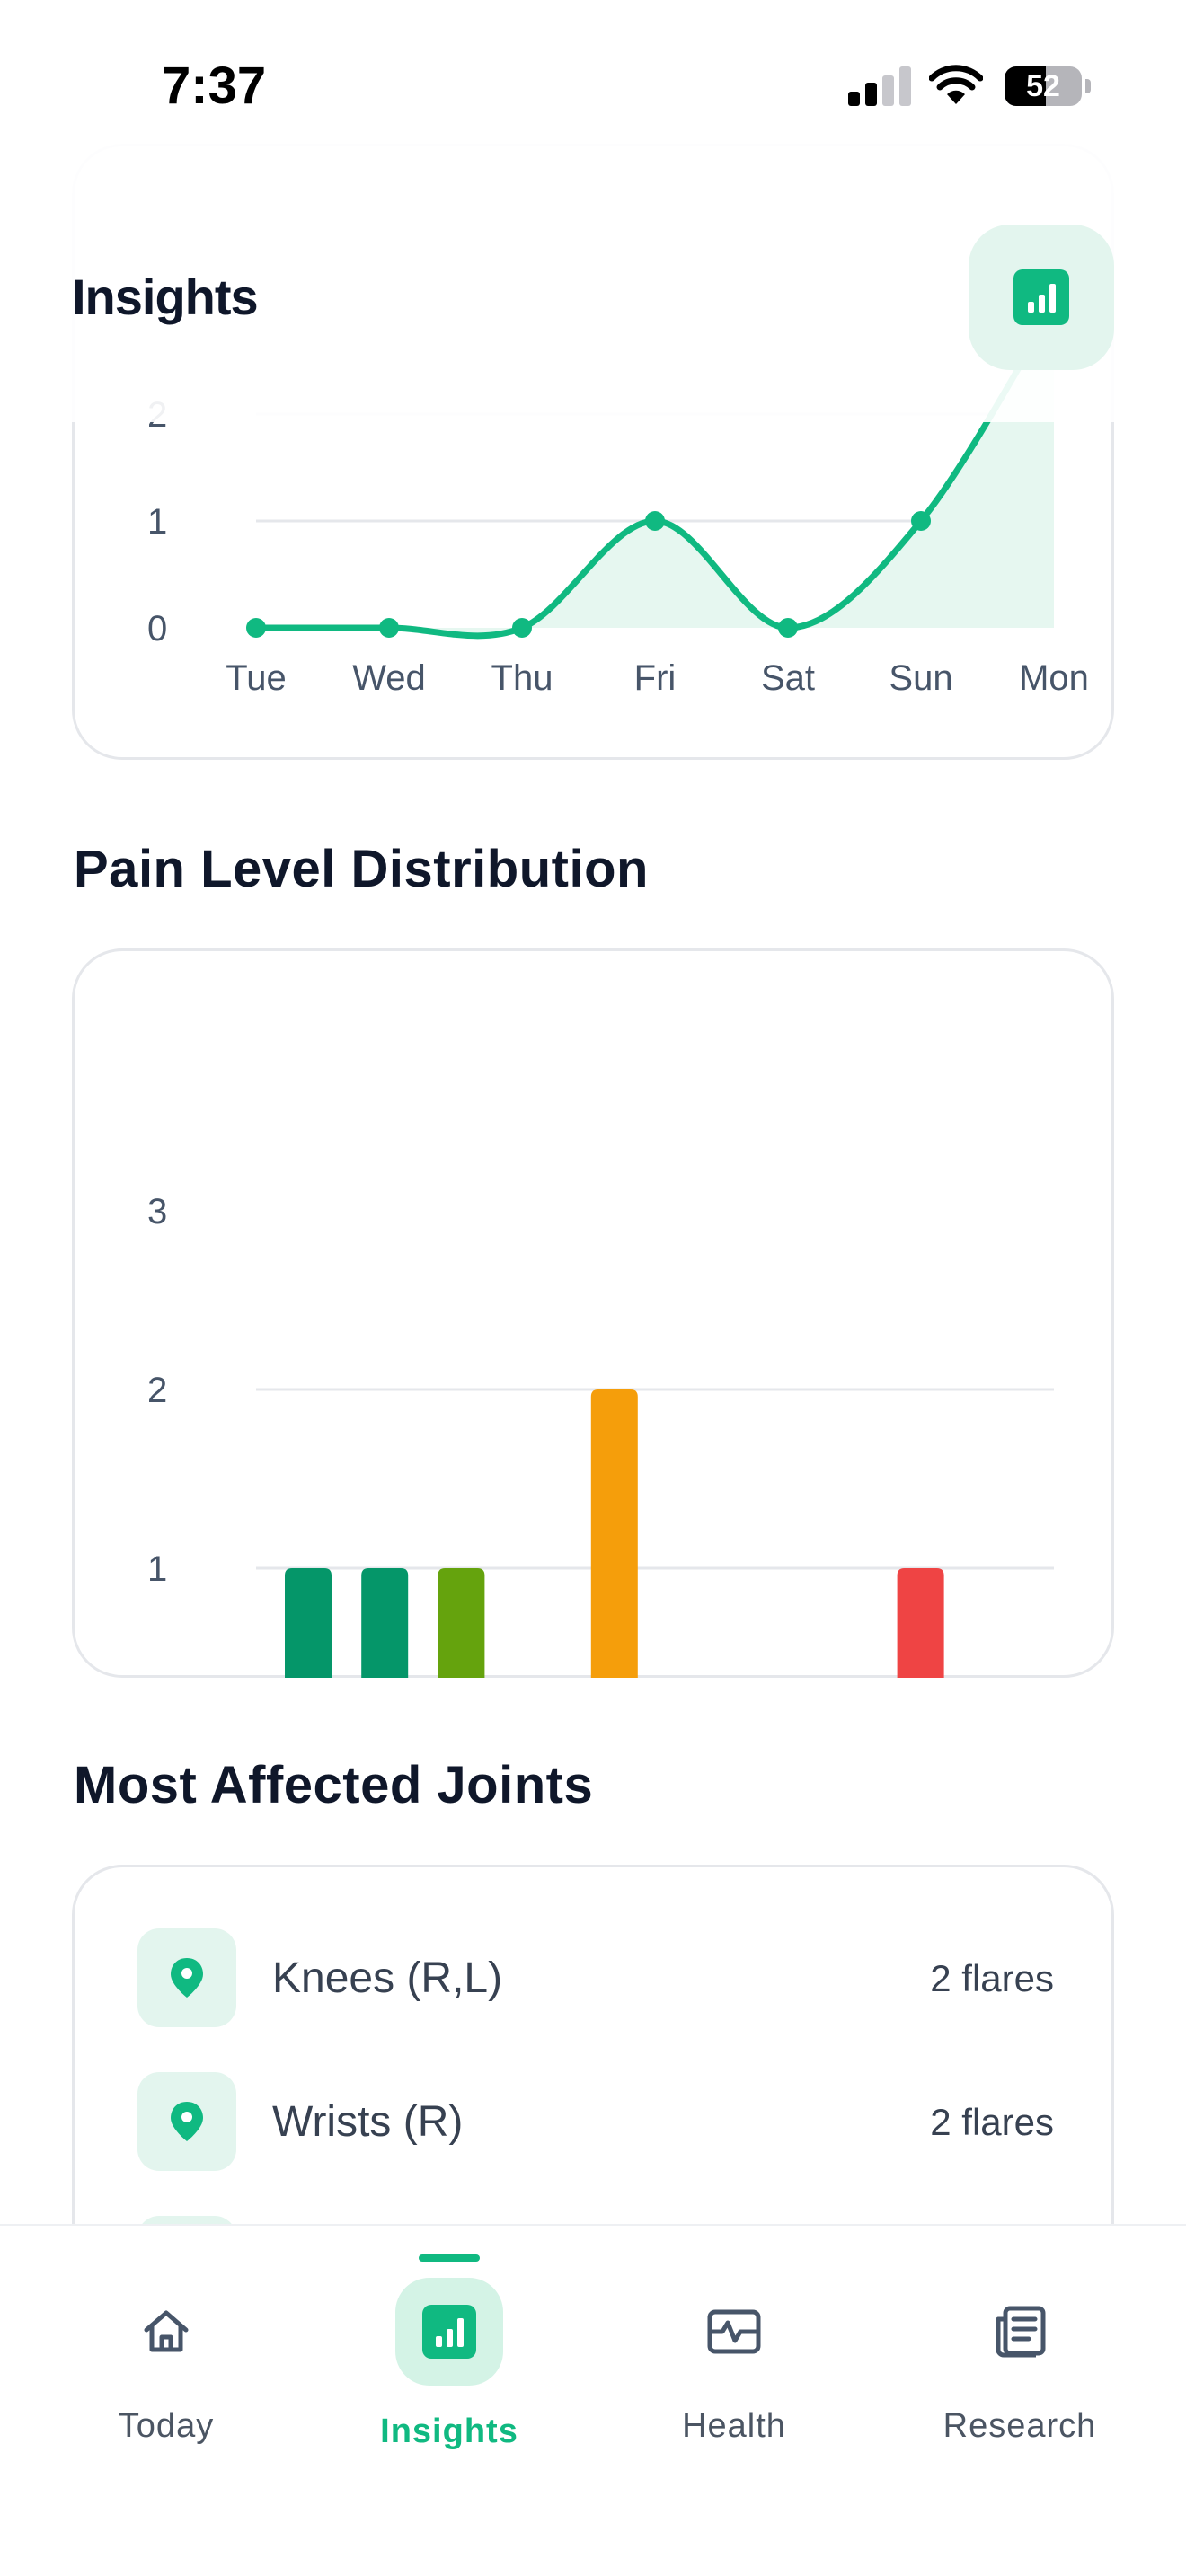 The width and height of the screenshot is (1186, 2576). What do you see at coordinates (389, 678) in the screenshot?
I see `x-tick-label: Wed` at bounding box center [389, 678].